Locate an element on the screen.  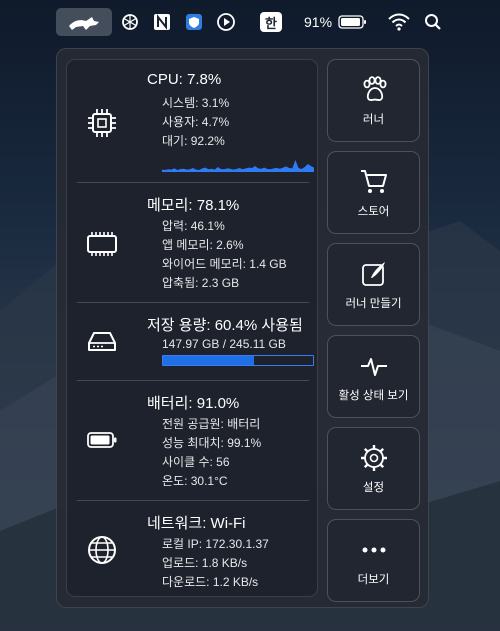
globe-network-icon is located at coordinates (102, 550).